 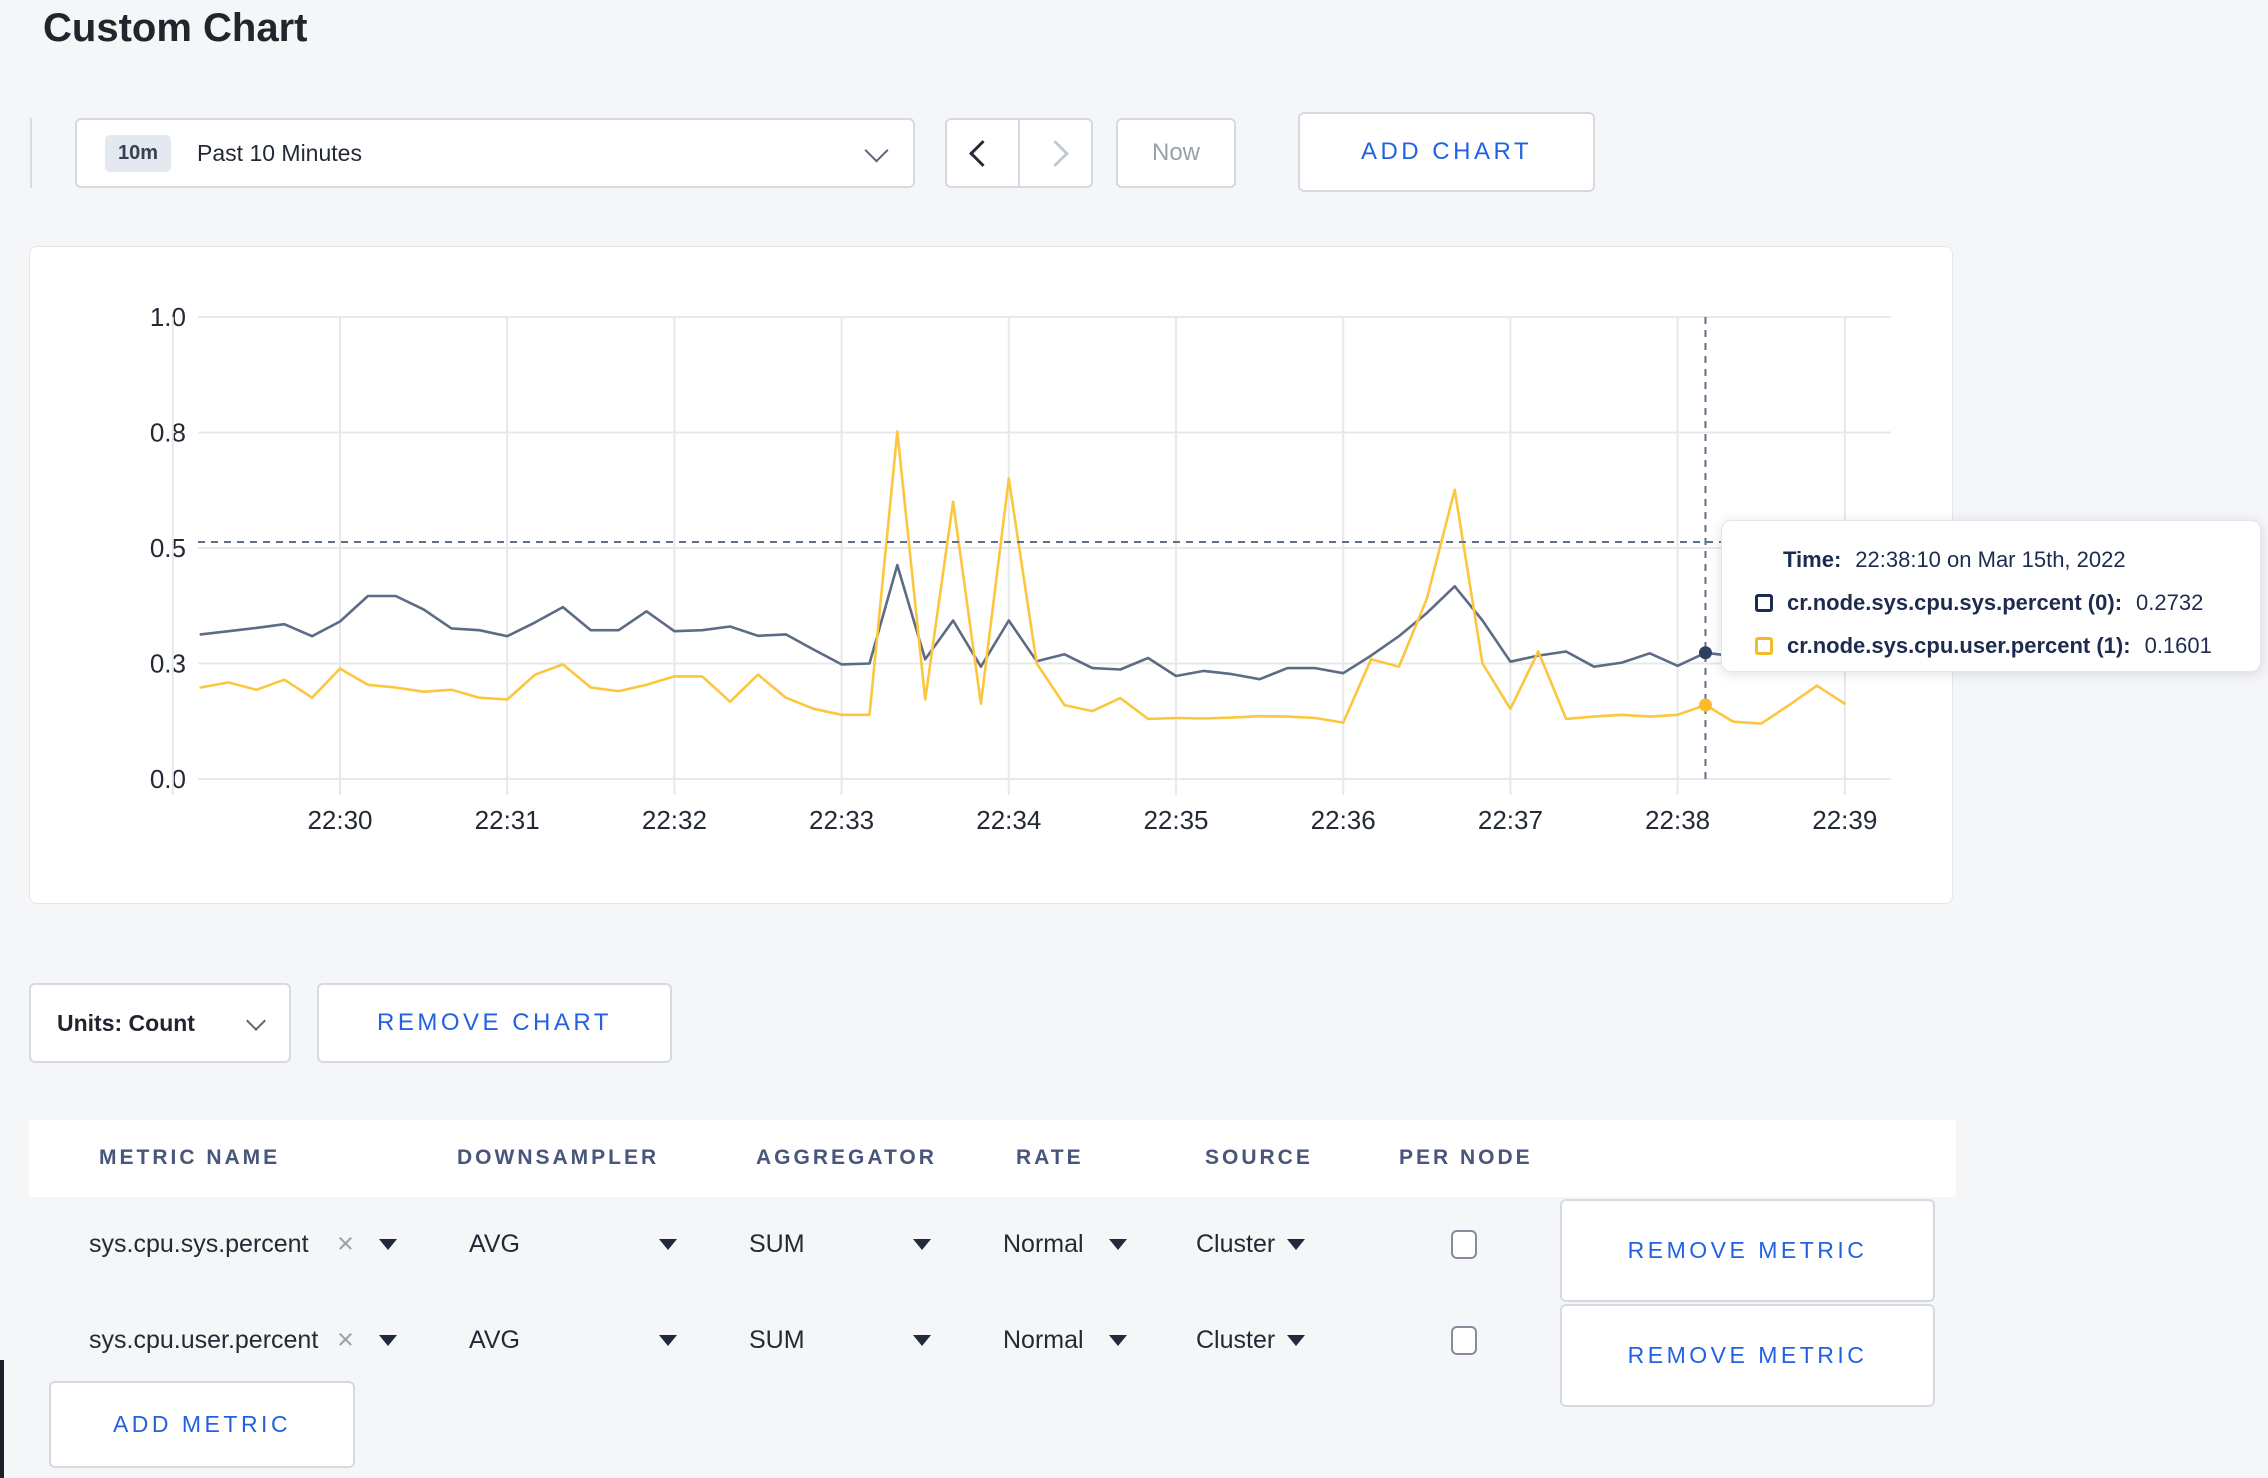 What do you see at coordinates (168, 548) in the screenshot?
I see `svg-text: 0.5` at bounding box center [168, 548].